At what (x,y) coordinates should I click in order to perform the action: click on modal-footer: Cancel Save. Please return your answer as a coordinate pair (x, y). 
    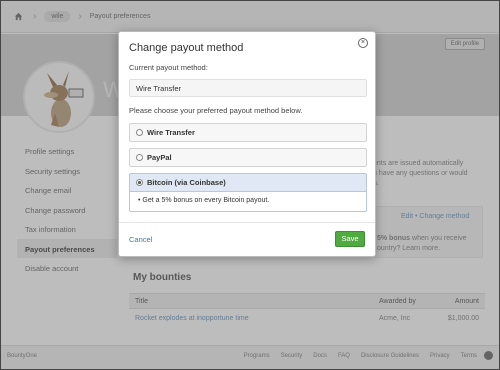
    Looking at the image, I should click on (247, 240).